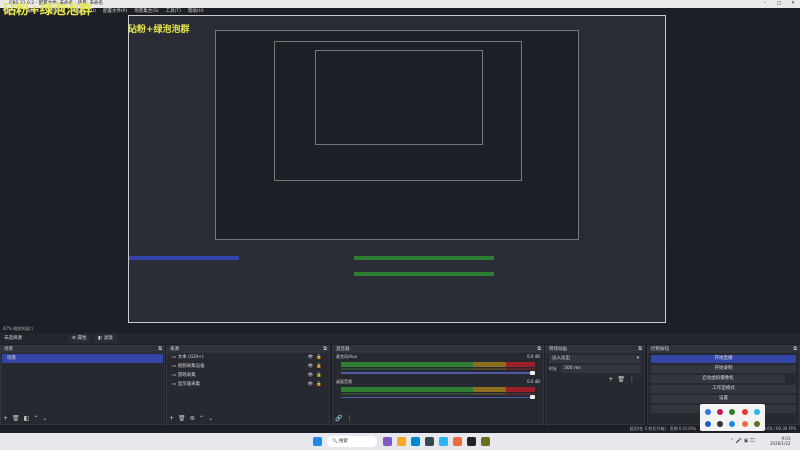  I want to click on scenes-dock: 场景 ⧉ 场景 + 🗑 ◧ ⌃ ⌄, so click(82, 385).